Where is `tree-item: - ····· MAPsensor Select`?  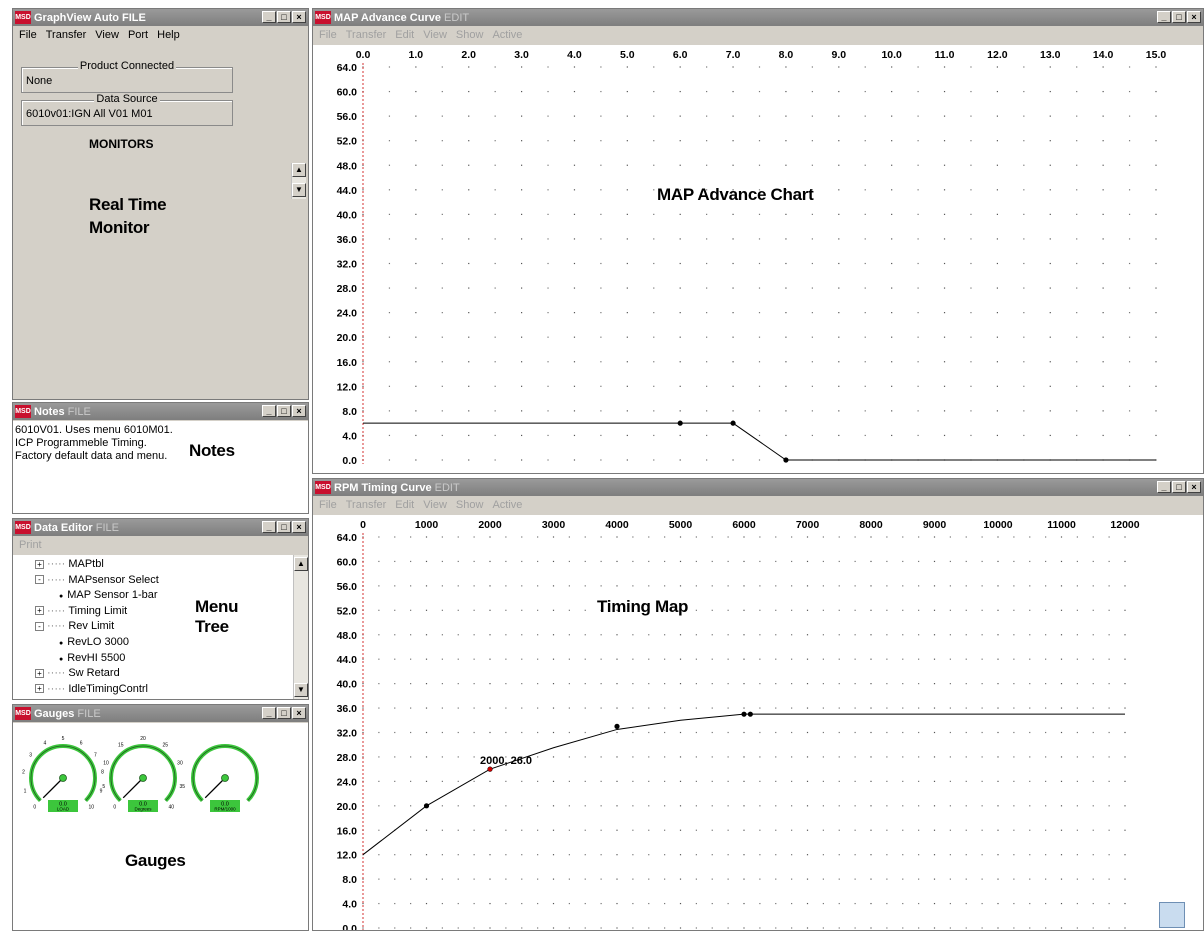 tree-item: - ····· MAPsensor Select is located at coordinates (97, 580).